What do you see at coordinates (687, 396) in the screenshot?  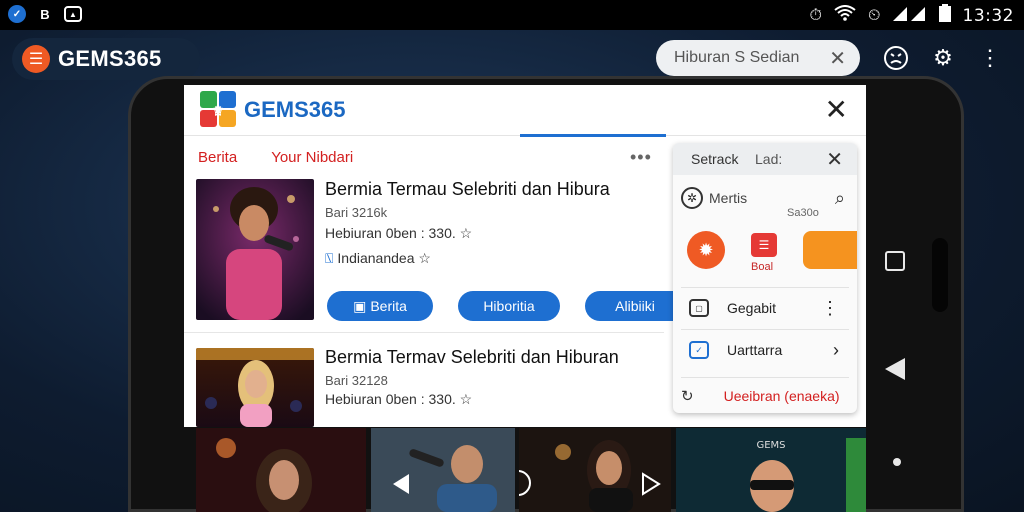 I see `refresh-icon: ↻` at bounding box center [687, 396].